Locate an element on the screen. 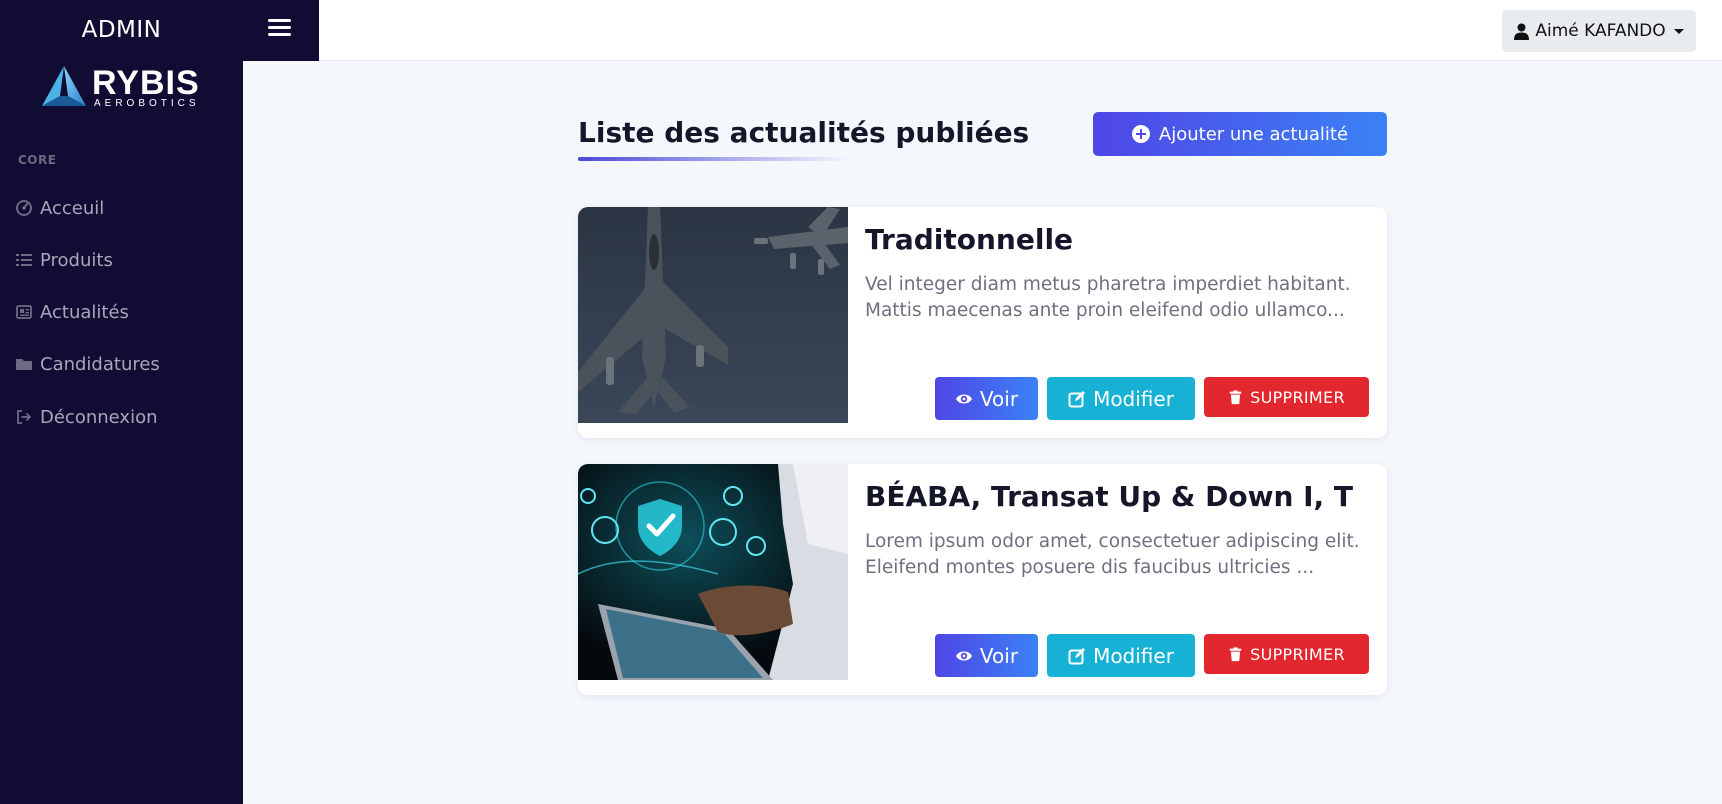  sidebar-item-label: Produits is located at coordinates (76, 260).